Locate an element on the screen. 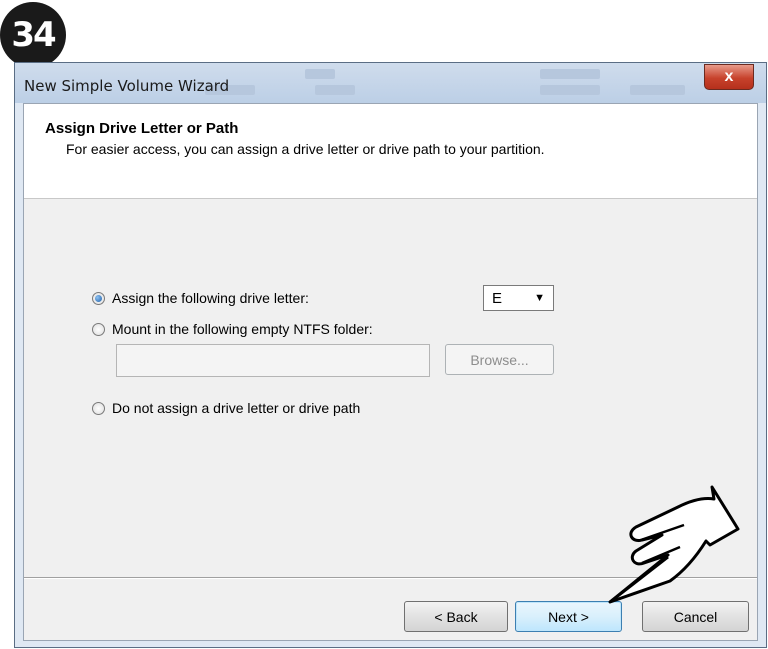  window-title: New Simple Volume Wizard is located at coordinates (127, 86).